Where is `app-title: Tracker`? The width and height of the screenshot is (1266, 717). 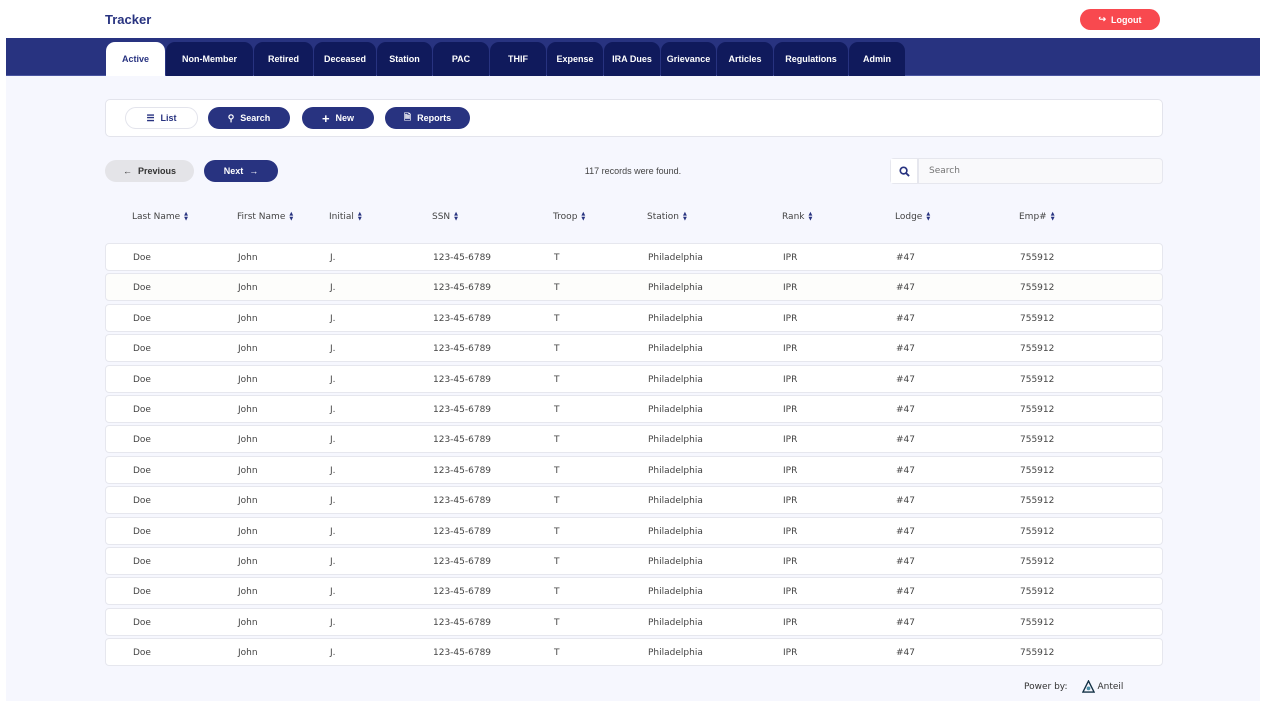
app-title: Tracker is located at coordinates (128, 19).